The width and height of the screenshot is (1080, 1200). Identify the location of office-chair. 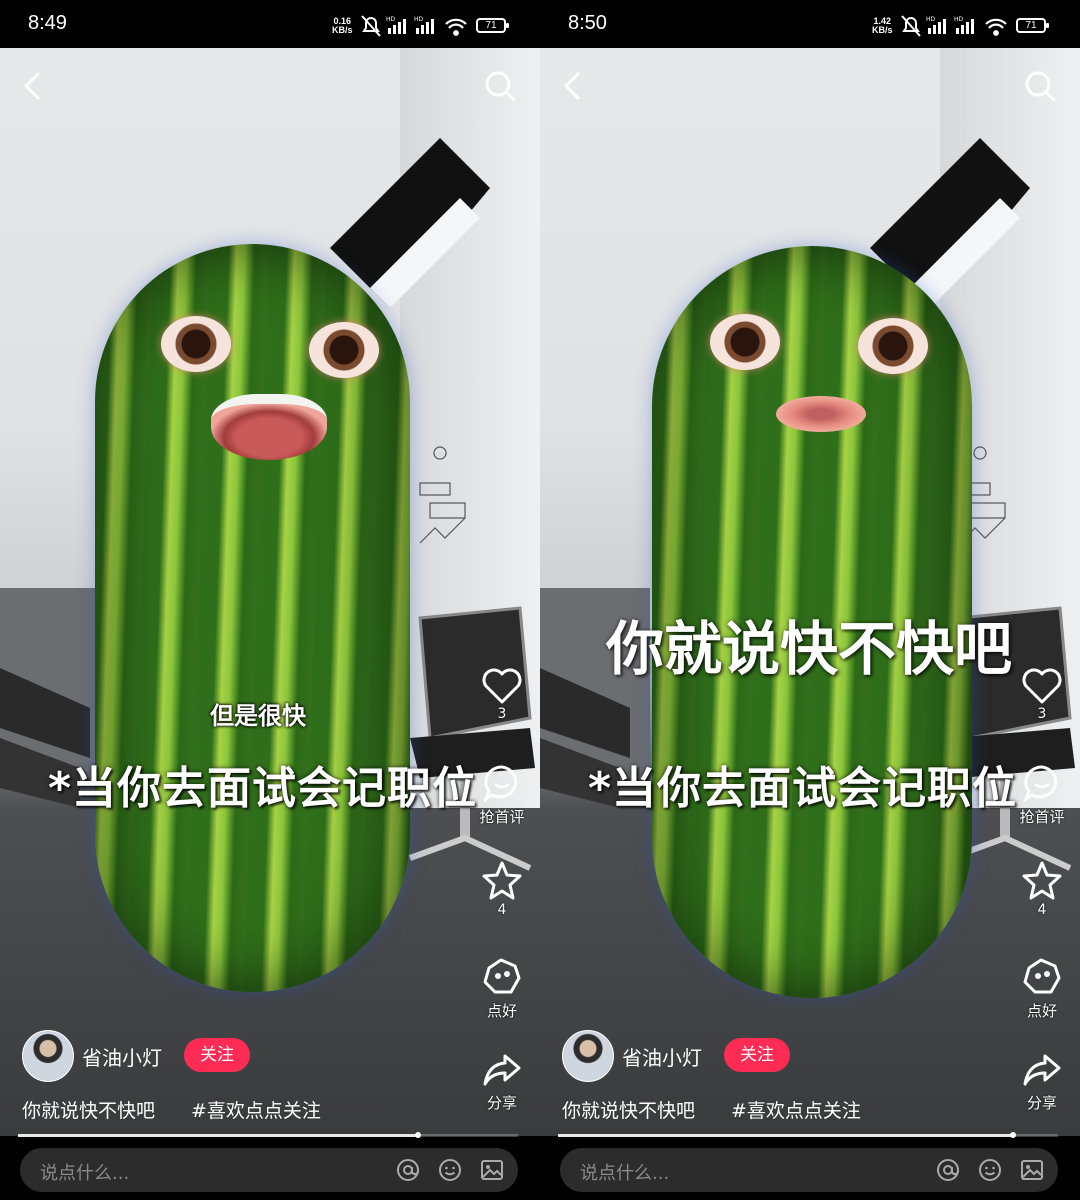
(471, 738).